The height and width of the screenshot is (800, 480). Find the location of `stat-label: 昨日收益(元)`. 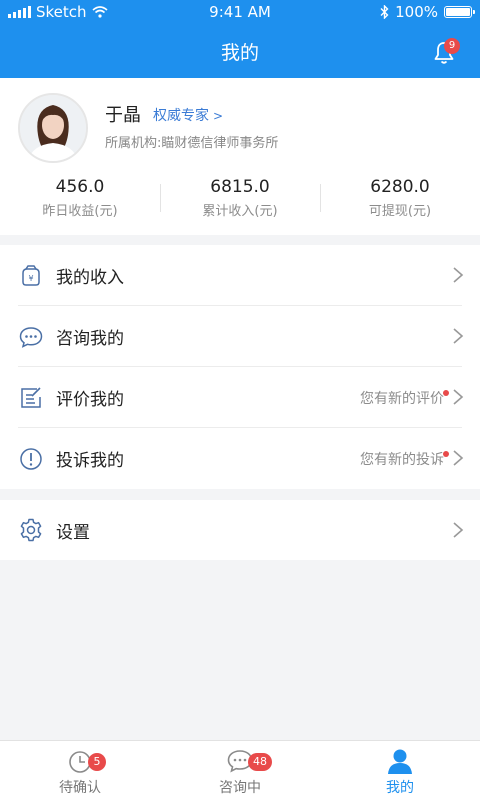

stat-label: 昨日收益(元) is located at coordinates (80, 211).